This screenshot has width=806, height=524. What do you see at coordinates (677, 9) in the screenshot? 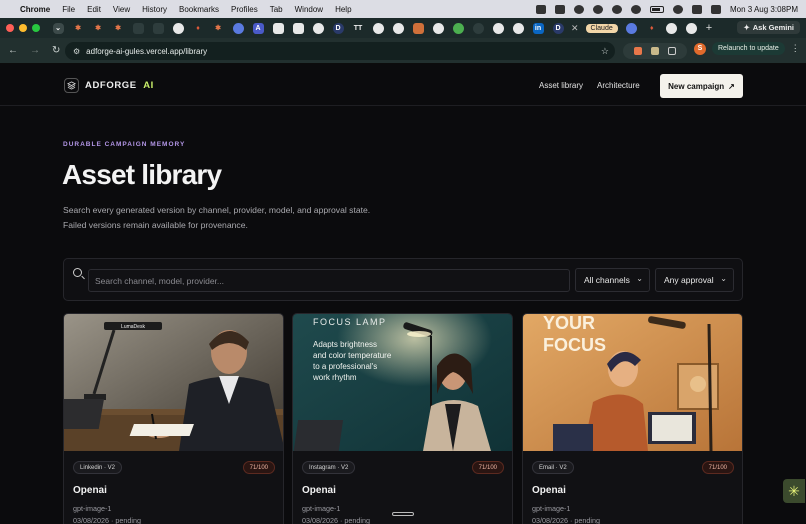
I see `spotlight-icon` at bounding box center [677, 9].